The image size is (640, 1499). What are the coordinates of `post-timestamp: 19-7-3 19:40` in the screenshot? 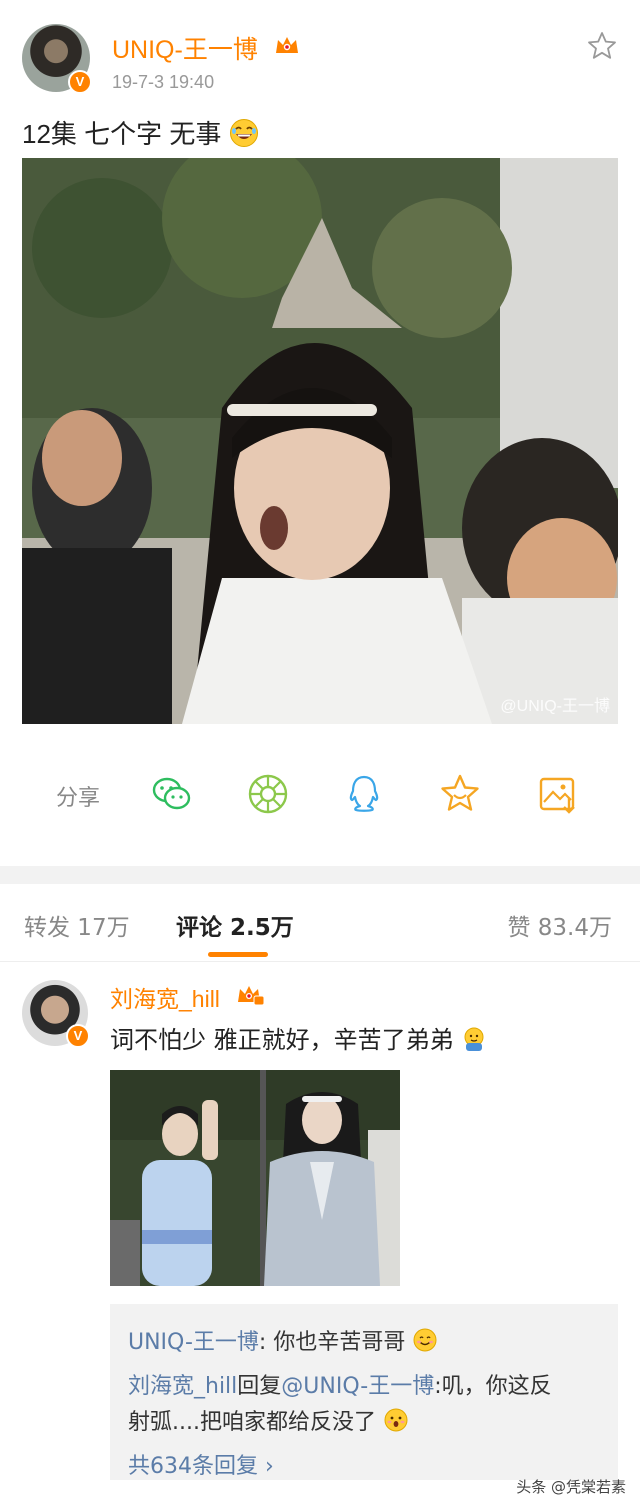 It's located at (163, 82).